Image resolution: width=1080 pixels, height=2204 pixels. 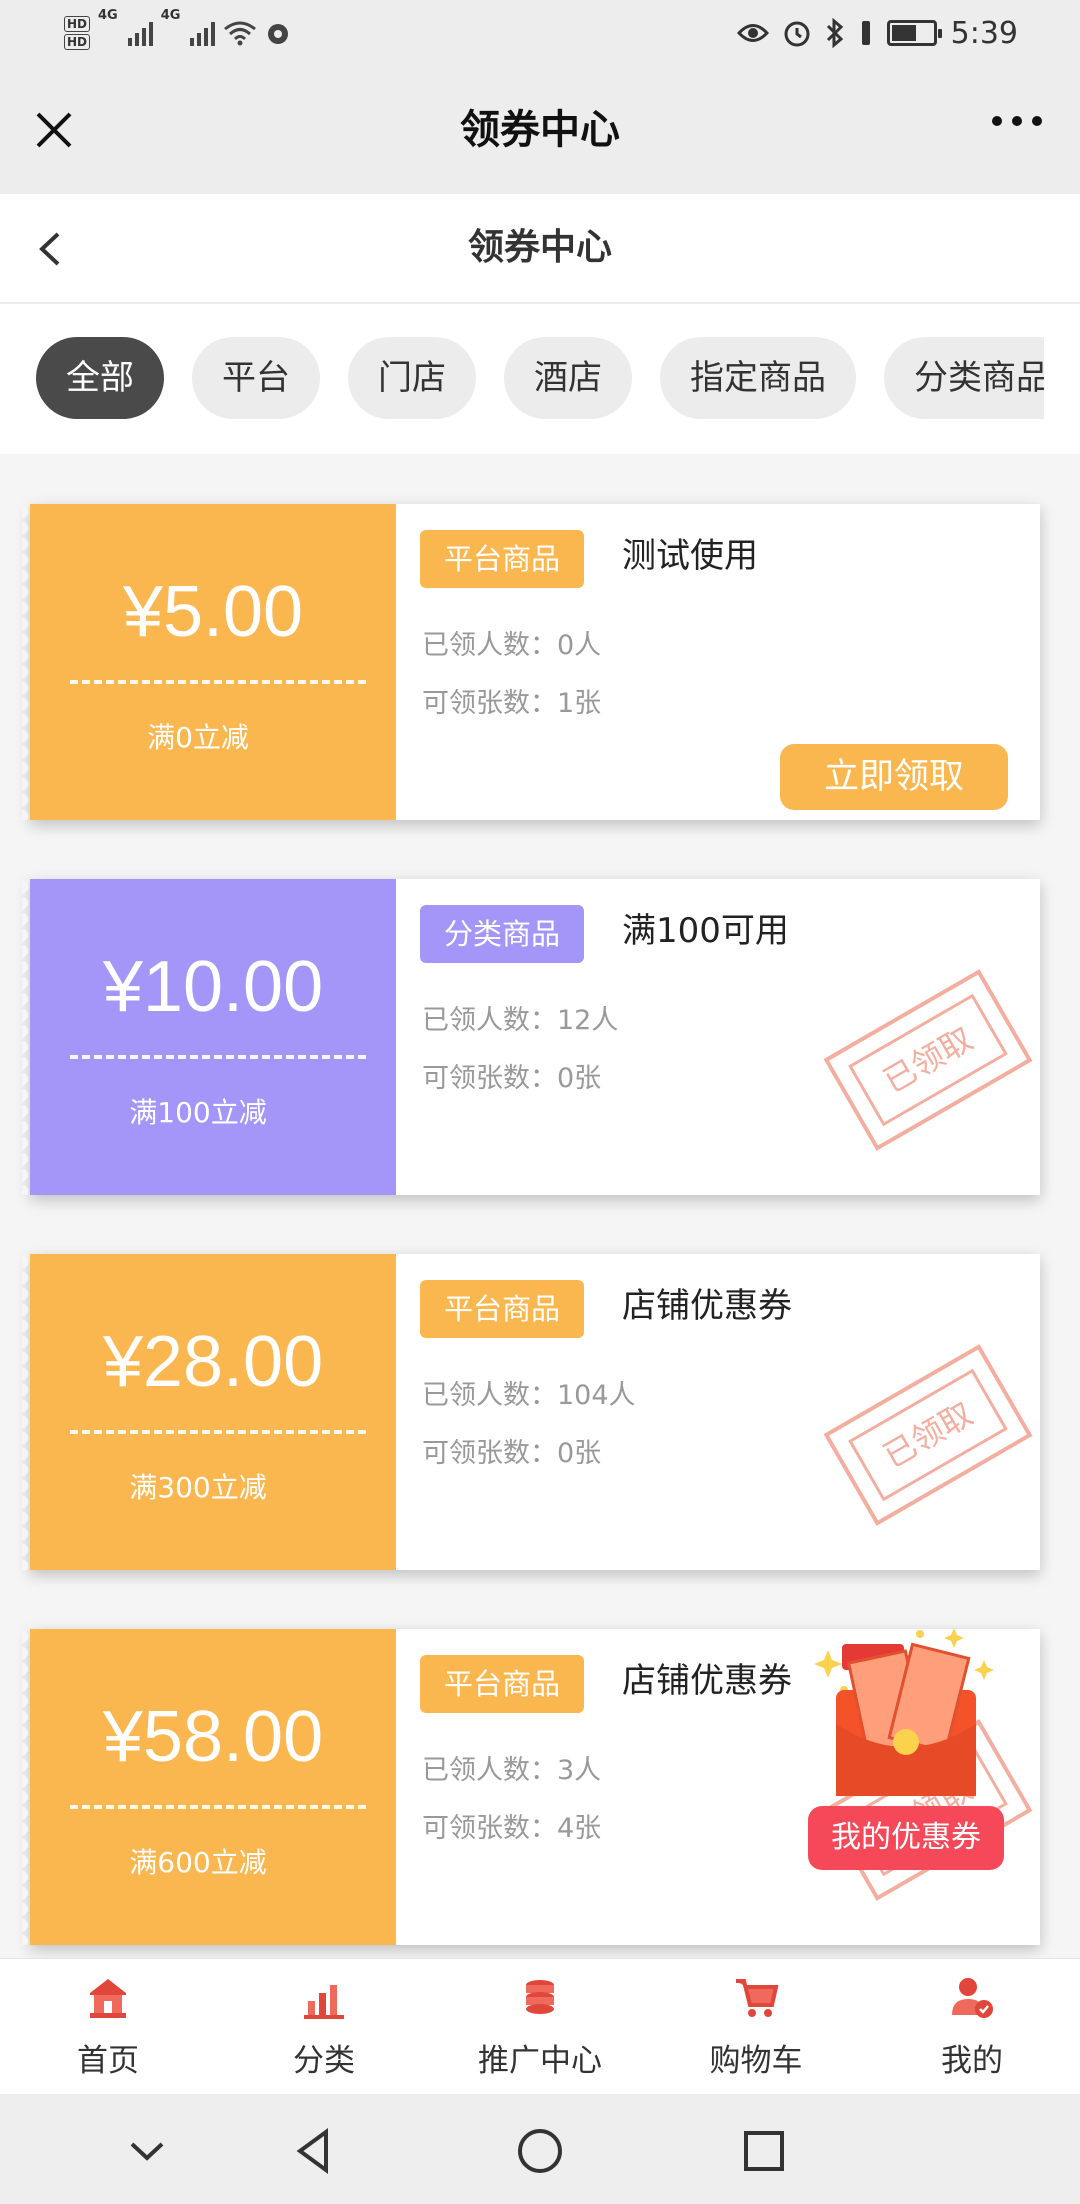 What do you see at coordinates (540, 33) in the screenshot?
I see `status-bar: HD HD 4G 4G 5:39` at bounding box center [540, 33].